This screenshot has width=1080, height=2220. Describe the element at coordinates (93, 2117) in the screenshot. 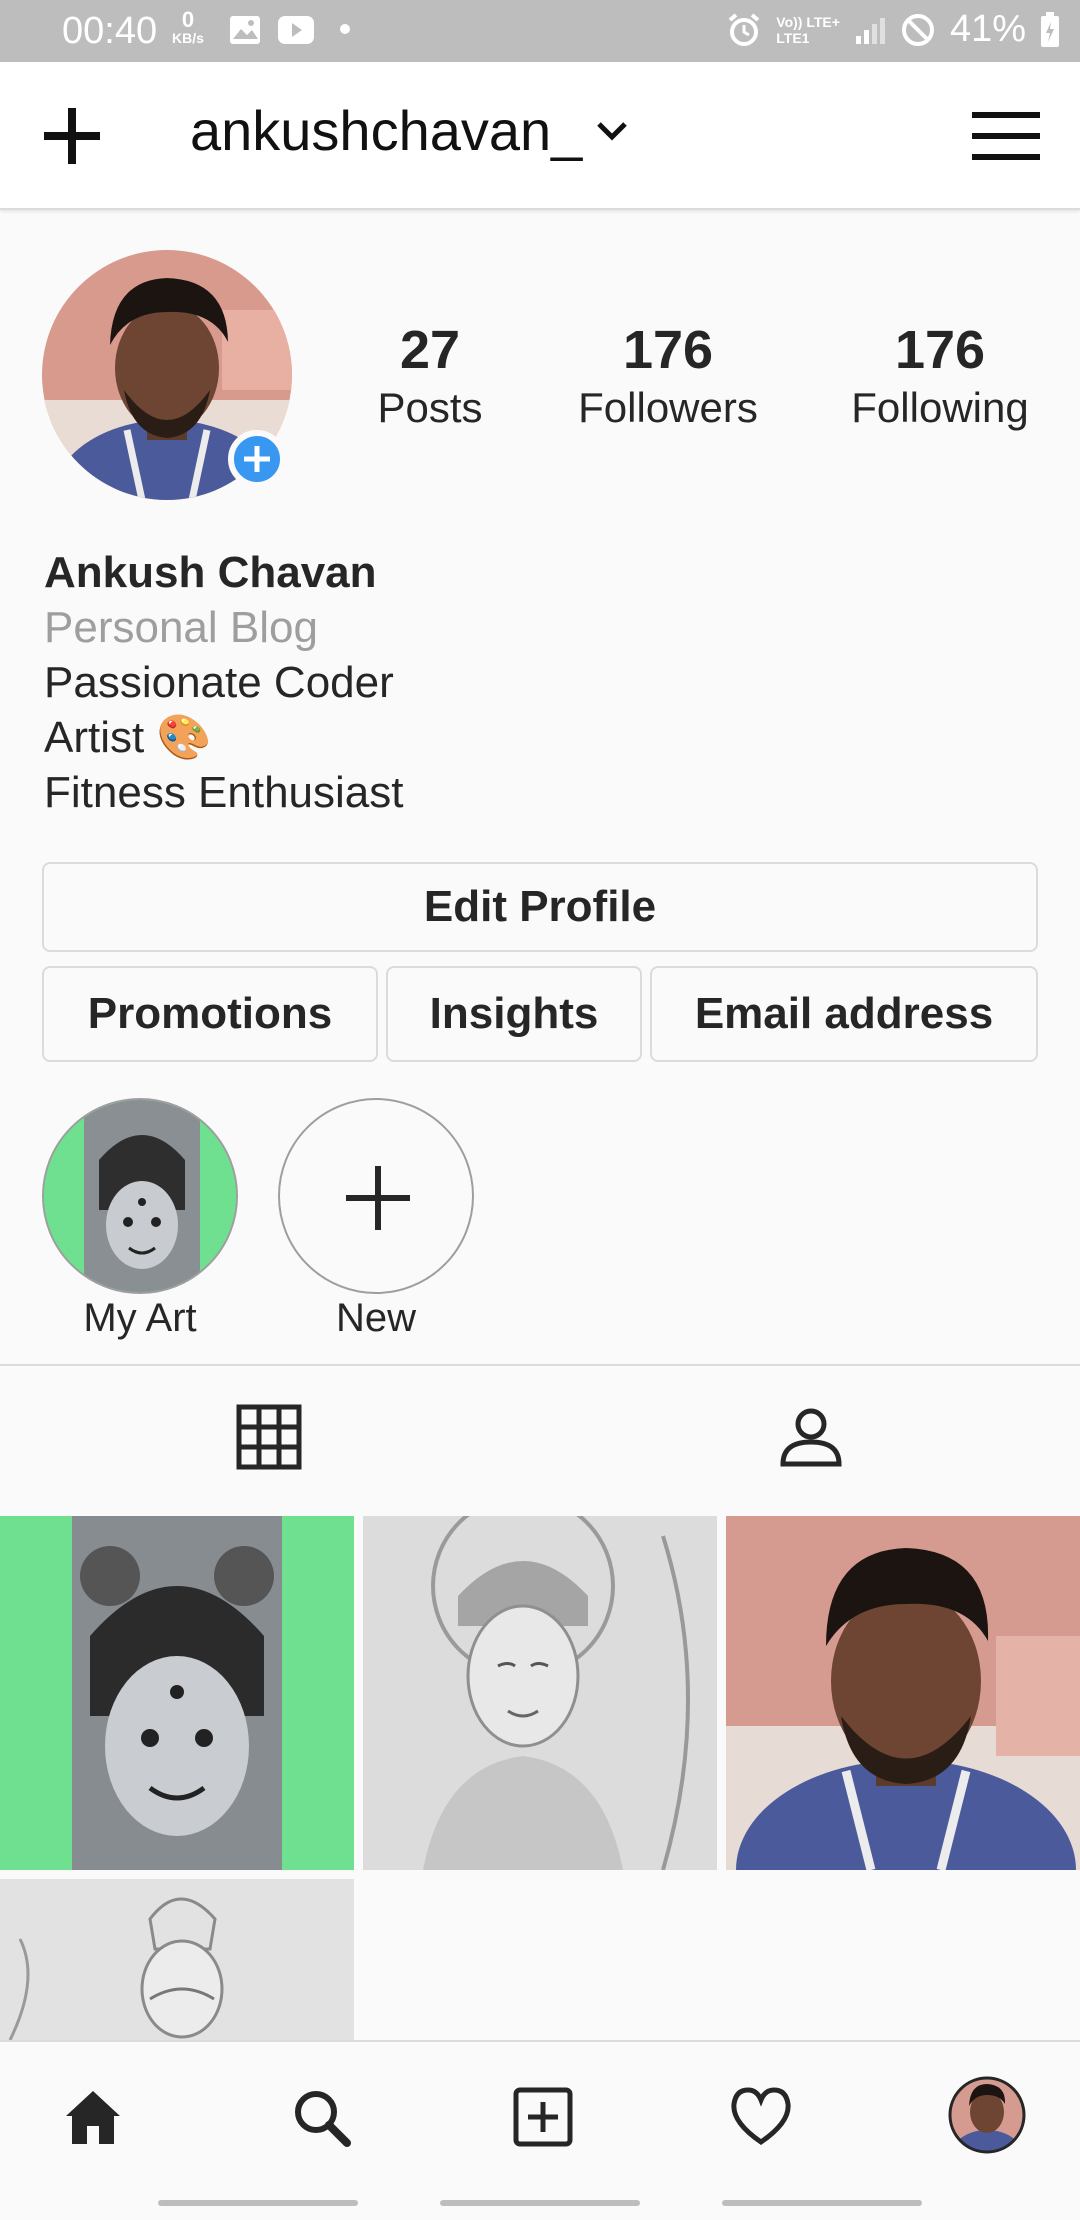

I see `home-icon` at that location.